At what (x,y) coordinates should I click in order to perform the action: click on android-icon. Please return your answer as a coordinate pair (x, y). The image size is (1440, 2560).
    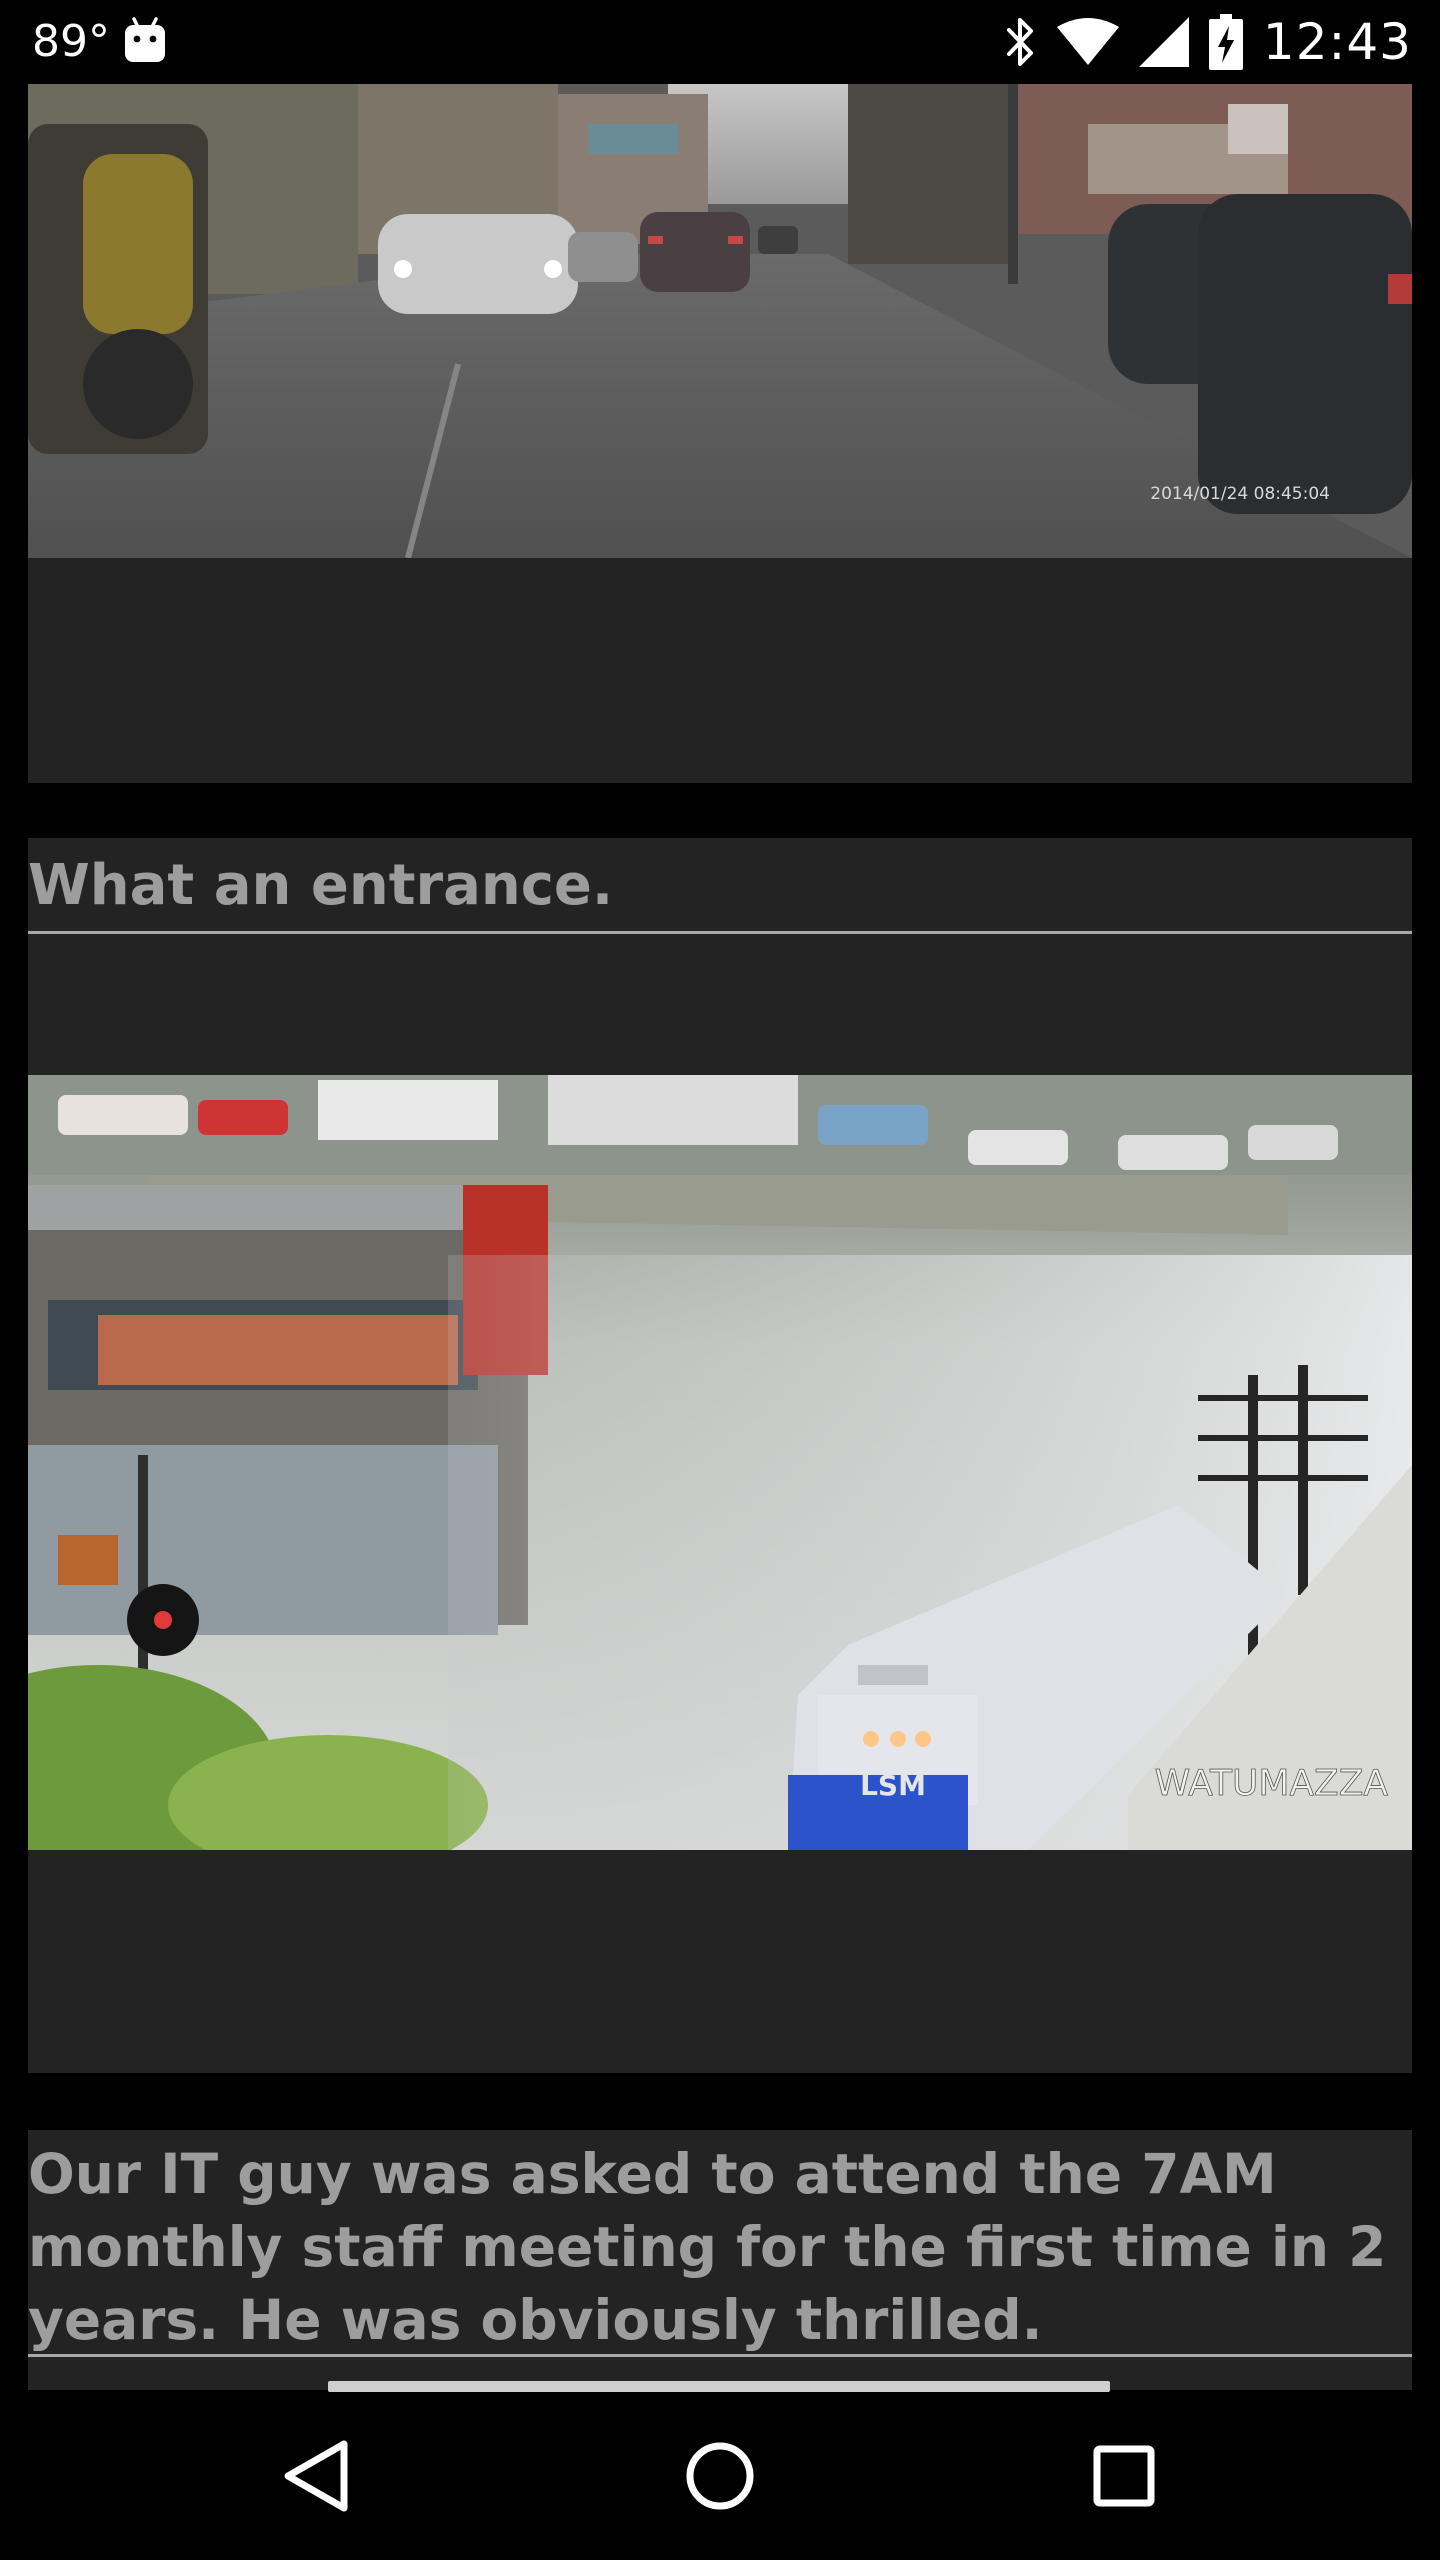
    Looking at the image, I should click on (145, 39).